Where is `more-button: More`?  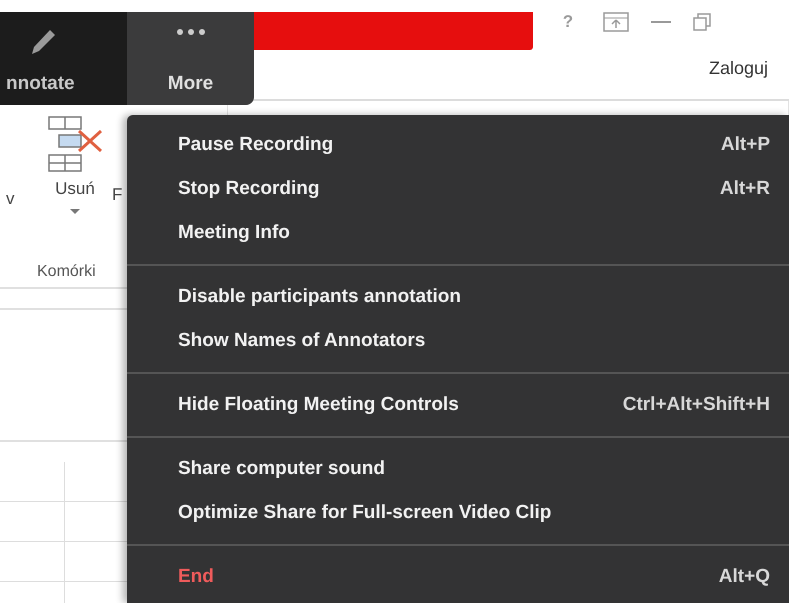
more-button: More is located at coordinates (190, 58).